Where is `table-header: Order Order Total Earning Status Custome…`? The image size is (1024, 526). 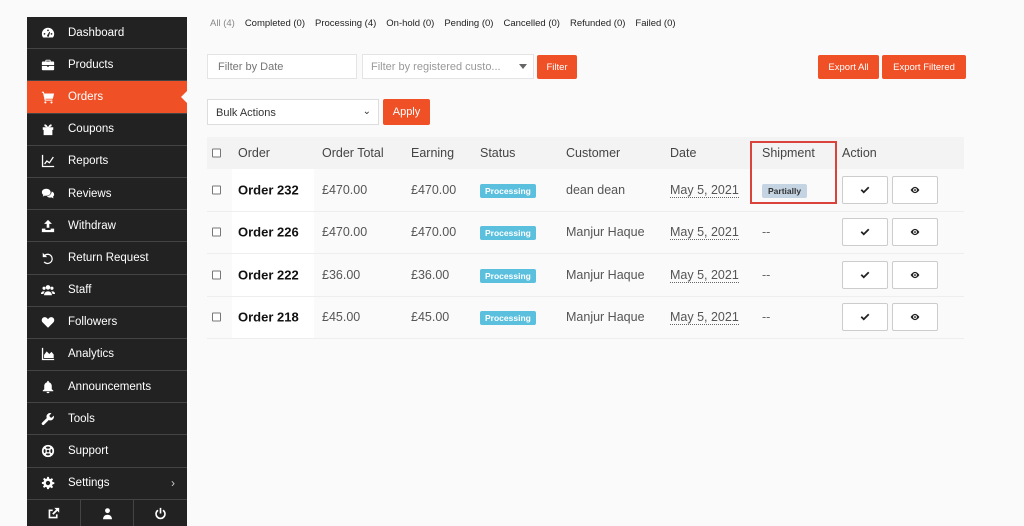
table-header: Order Order Total Earning Status Custome… is located at coordinates (585, 153).